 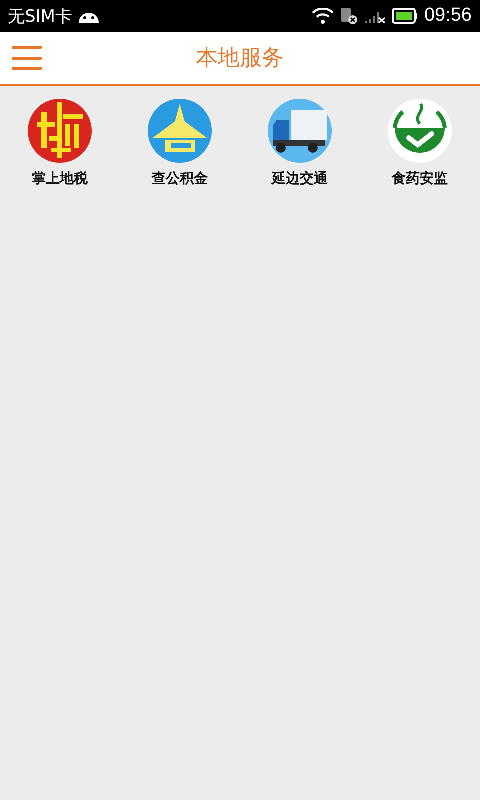 I want to click on clock-text: 09:56, so click(x=448, y=16).